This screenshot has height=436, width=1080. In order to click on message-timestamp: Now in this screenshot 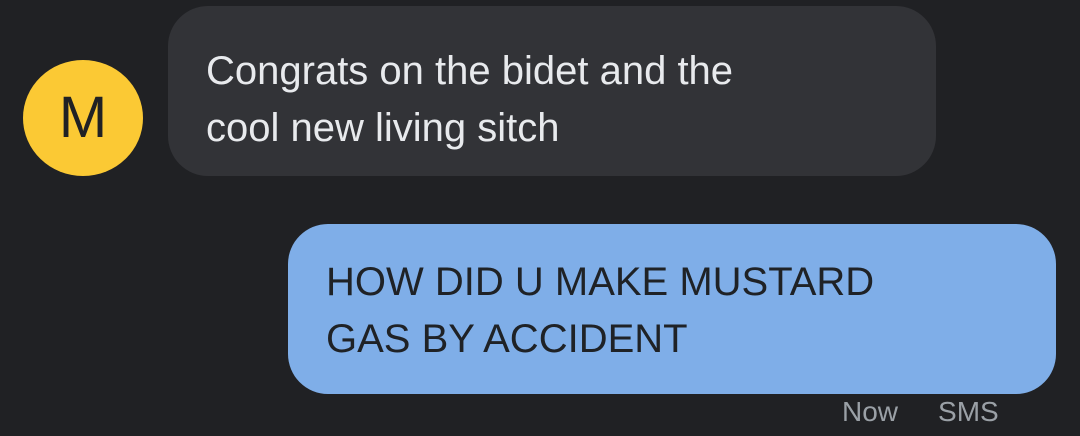, I will do `click(870, 411)`.